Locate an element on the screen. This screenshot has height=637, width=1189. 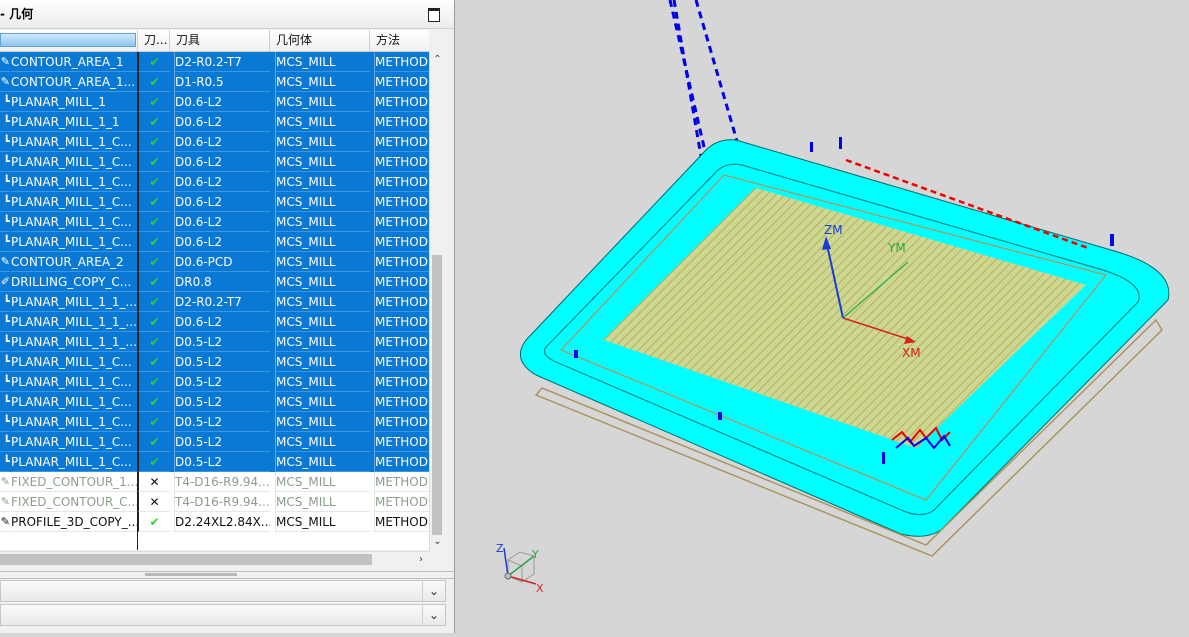
tool-name: D2-R0.2-T7 is located at coordinates (222, 62).